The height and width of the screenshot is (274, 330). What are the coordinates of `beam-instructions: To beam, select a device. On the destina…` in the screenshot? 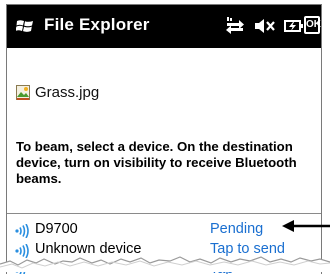 It's located at (156, 162).